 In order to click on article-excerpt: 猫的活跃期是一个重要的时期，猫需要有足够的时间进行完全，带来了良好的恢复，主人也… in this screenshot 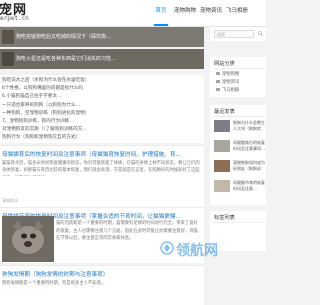, I will do `click(127, 231)`.